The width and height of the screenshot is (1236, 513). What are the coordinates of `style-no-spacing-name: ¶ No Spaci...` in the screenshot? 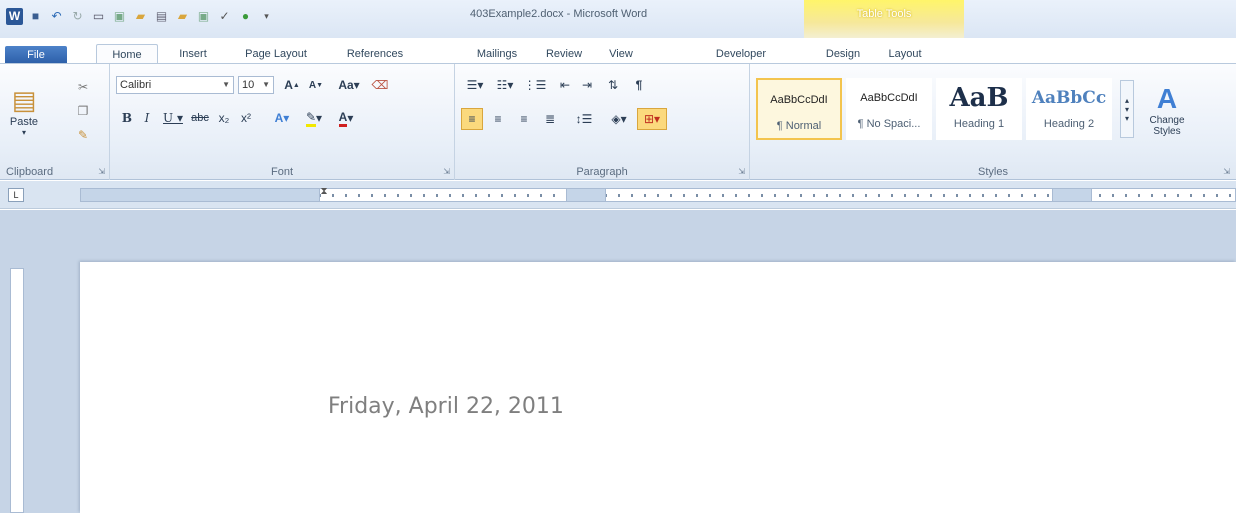 It's located at (889, 124).